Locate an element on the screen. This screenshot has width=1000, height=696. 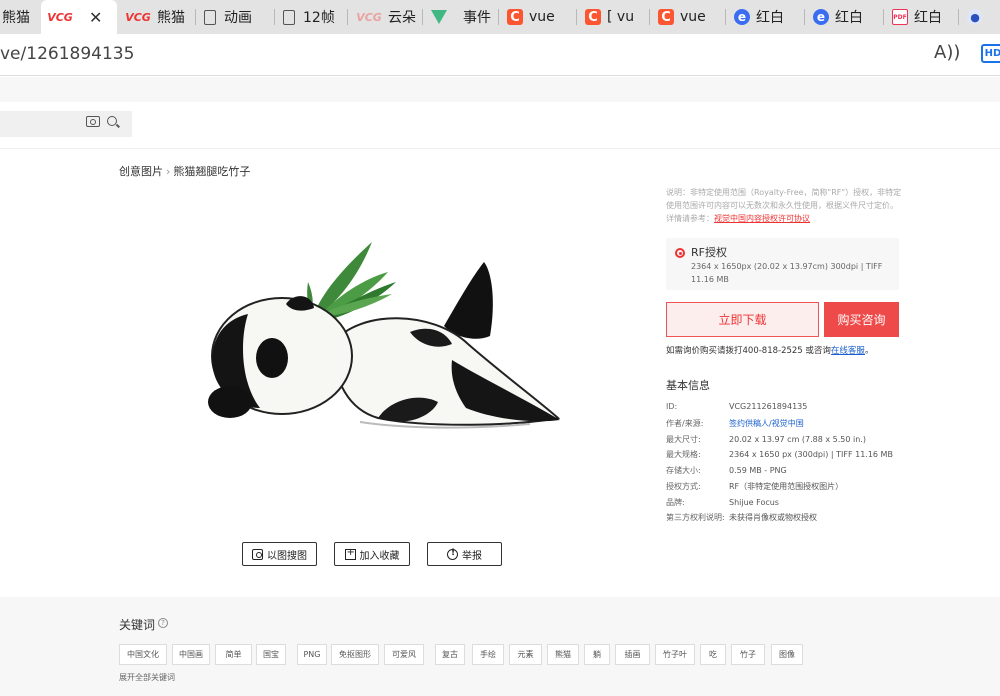
tab-title: 云朵 is located at coordinates (402, 18).